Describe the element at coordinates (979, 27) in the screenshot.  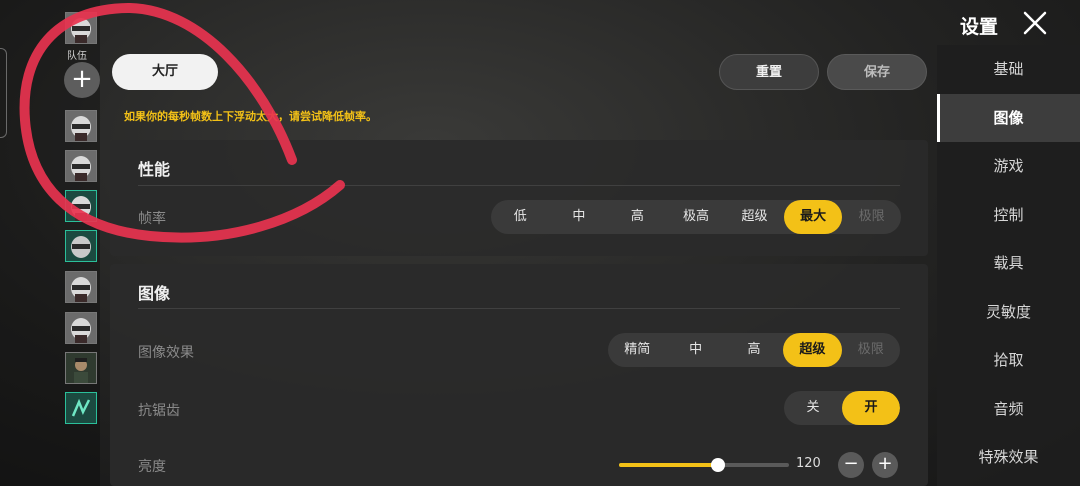
I see `settings-title: 设置` at that location.